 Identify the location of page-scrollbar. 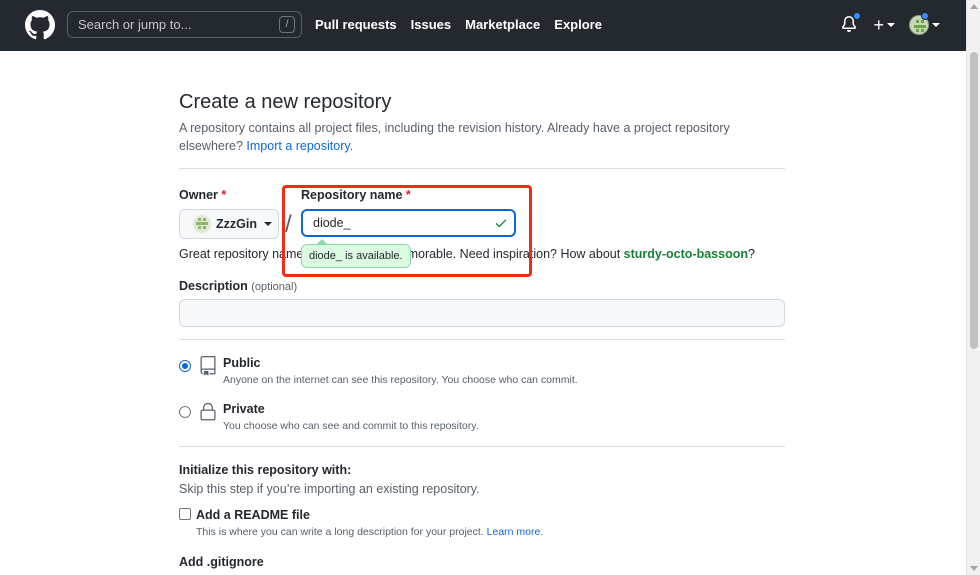
(973, 287).